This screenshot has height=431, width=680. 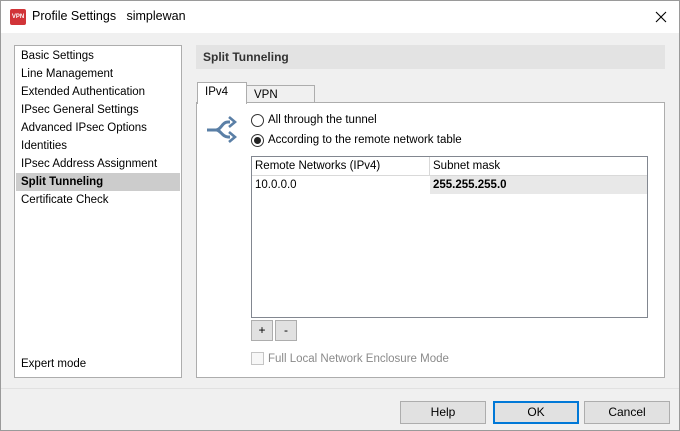 What do you see at coordinates (627, 412) in the screenshot?
I see `cancel-button: Cancel` at bounding box center [627, 412].